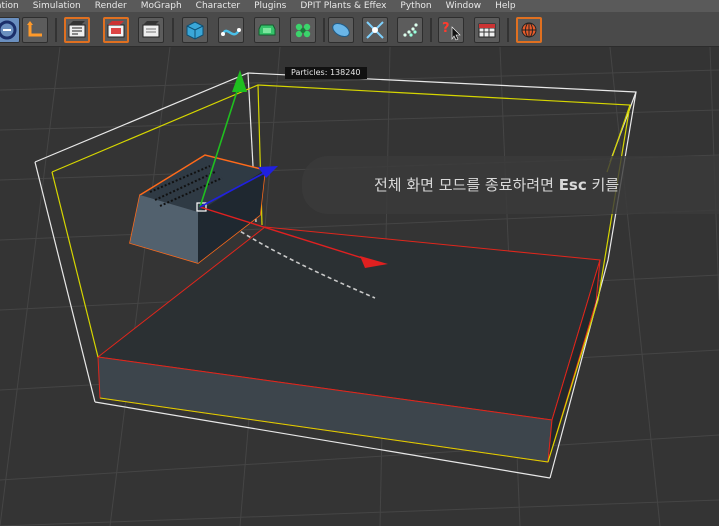 This screenshot has width=719, height=526. I want to click on menu-item-window: Window, so click(464, 6).